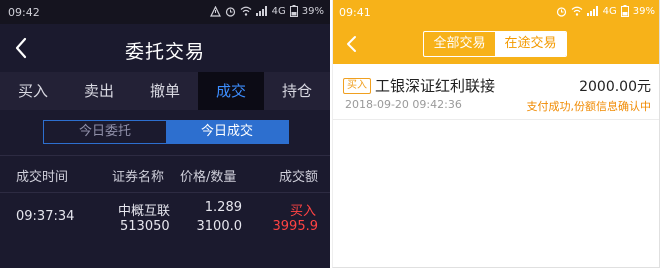 The image size is (660, 268). What do you see at coordinates (105, 132) in the screenshot?
I see `segment-today-orders: 今日委托` at bounding box center [105, 132].